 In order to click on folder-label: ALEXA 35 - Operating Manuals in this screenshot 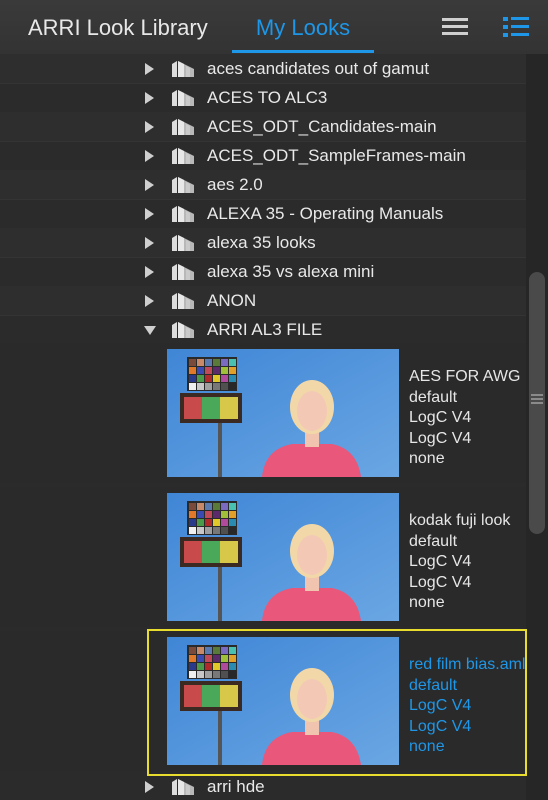, I will do `click(325, 213)`.